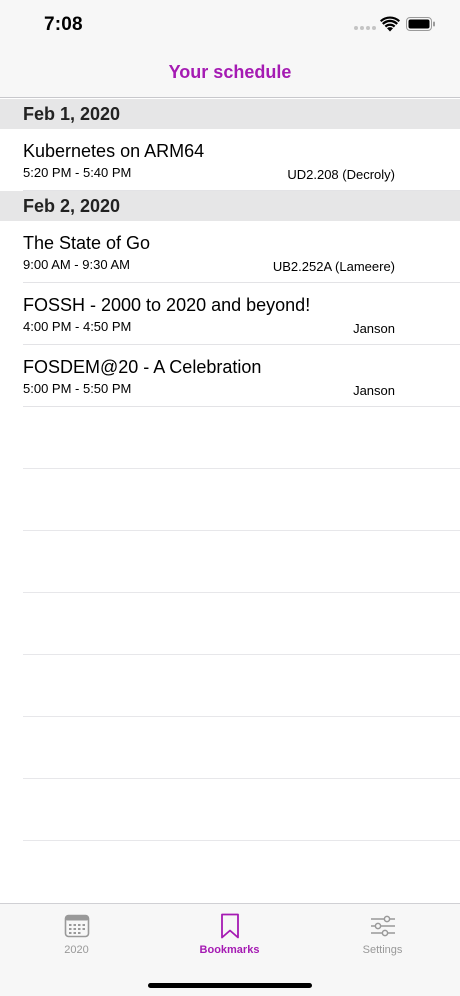 This screenshot has height=996, width=460. What do you see at coordinates (76, 264) in the screenshot?
I see `event-time: 9:00 AM - 9:30 AM` at bounding box center [76, 264].